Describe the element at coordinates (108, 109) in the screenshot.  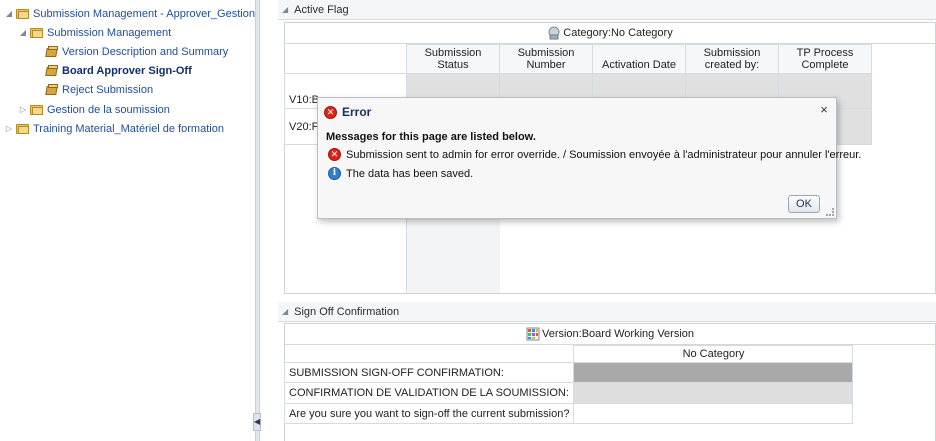
I see `tree-item-label: Gestion de la soumission` at that location.